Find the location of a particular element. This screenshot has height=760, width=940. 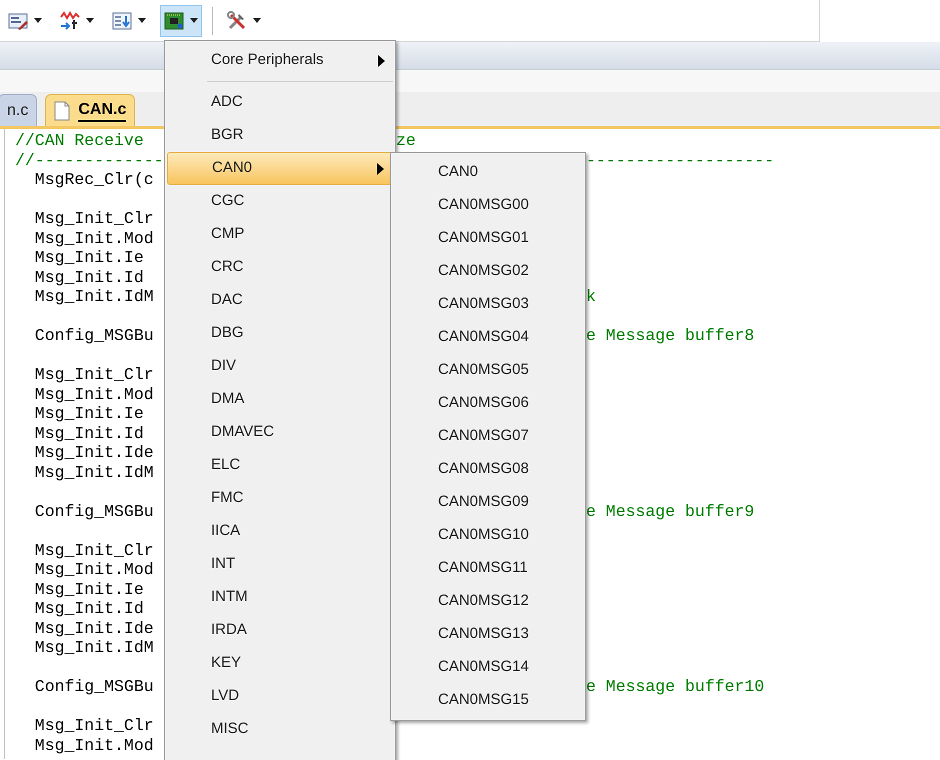

file-tab: n.c is located at coordinates (19, 110).